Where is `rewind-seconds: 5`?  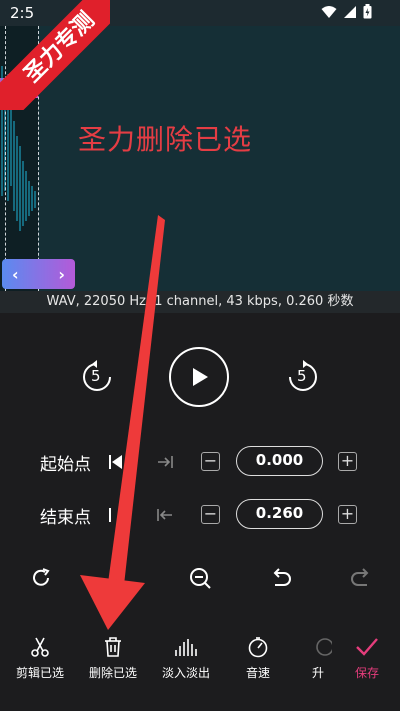
rewind-seconds: 5 is located at coordinates (96, 376).